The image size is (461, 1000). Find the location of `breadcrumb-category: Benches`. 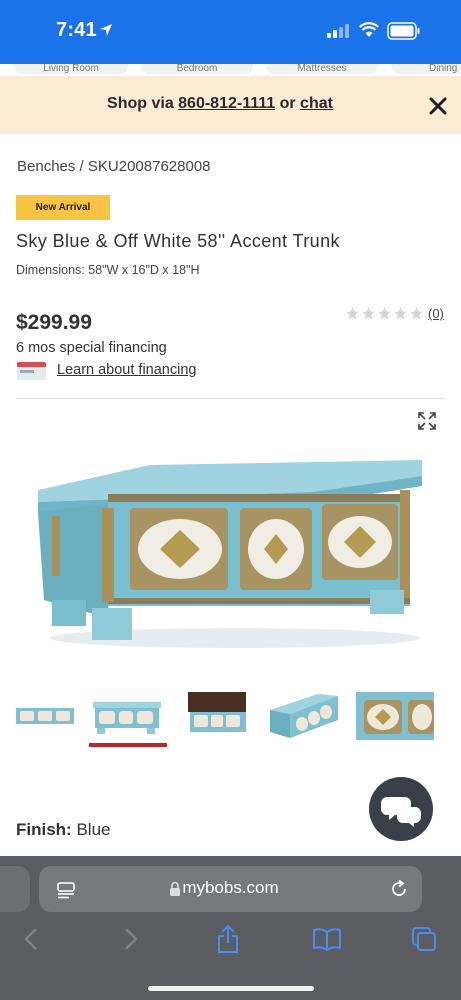

breadcrumb-category: Benches is located at coordinates (46, 166).